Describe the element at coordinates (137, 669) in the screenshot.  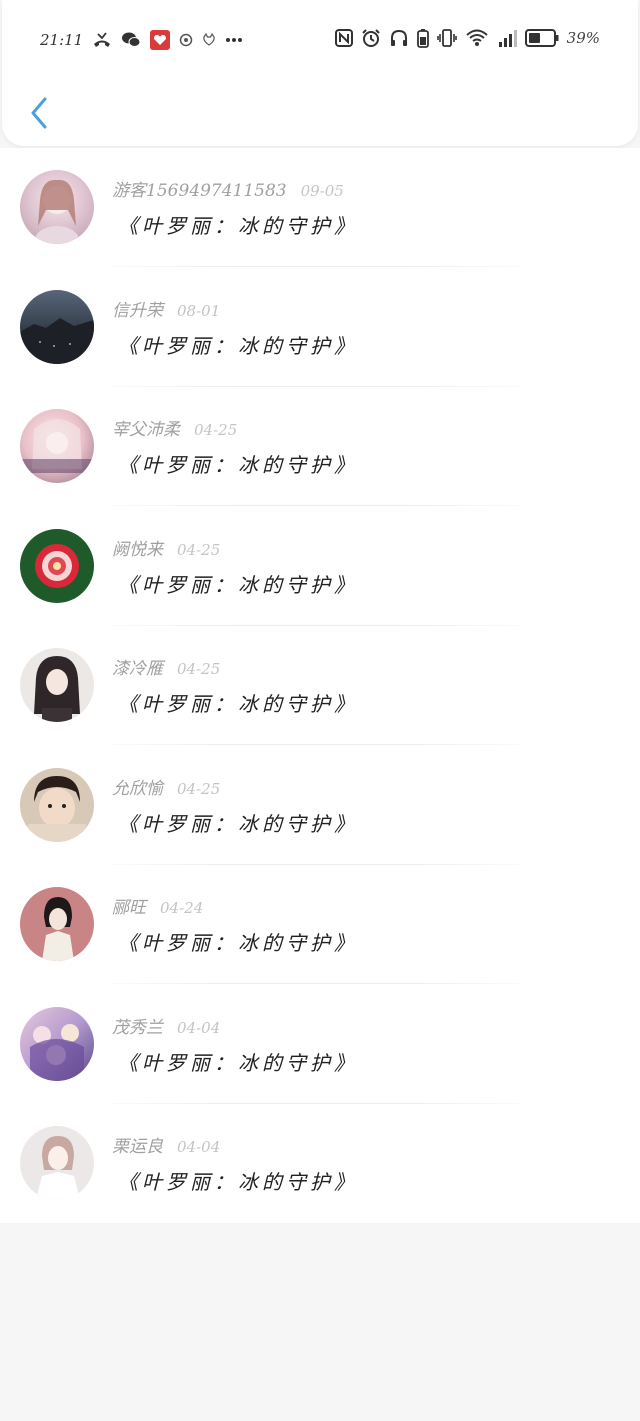
I see `username: 漆冷雁` at that location.